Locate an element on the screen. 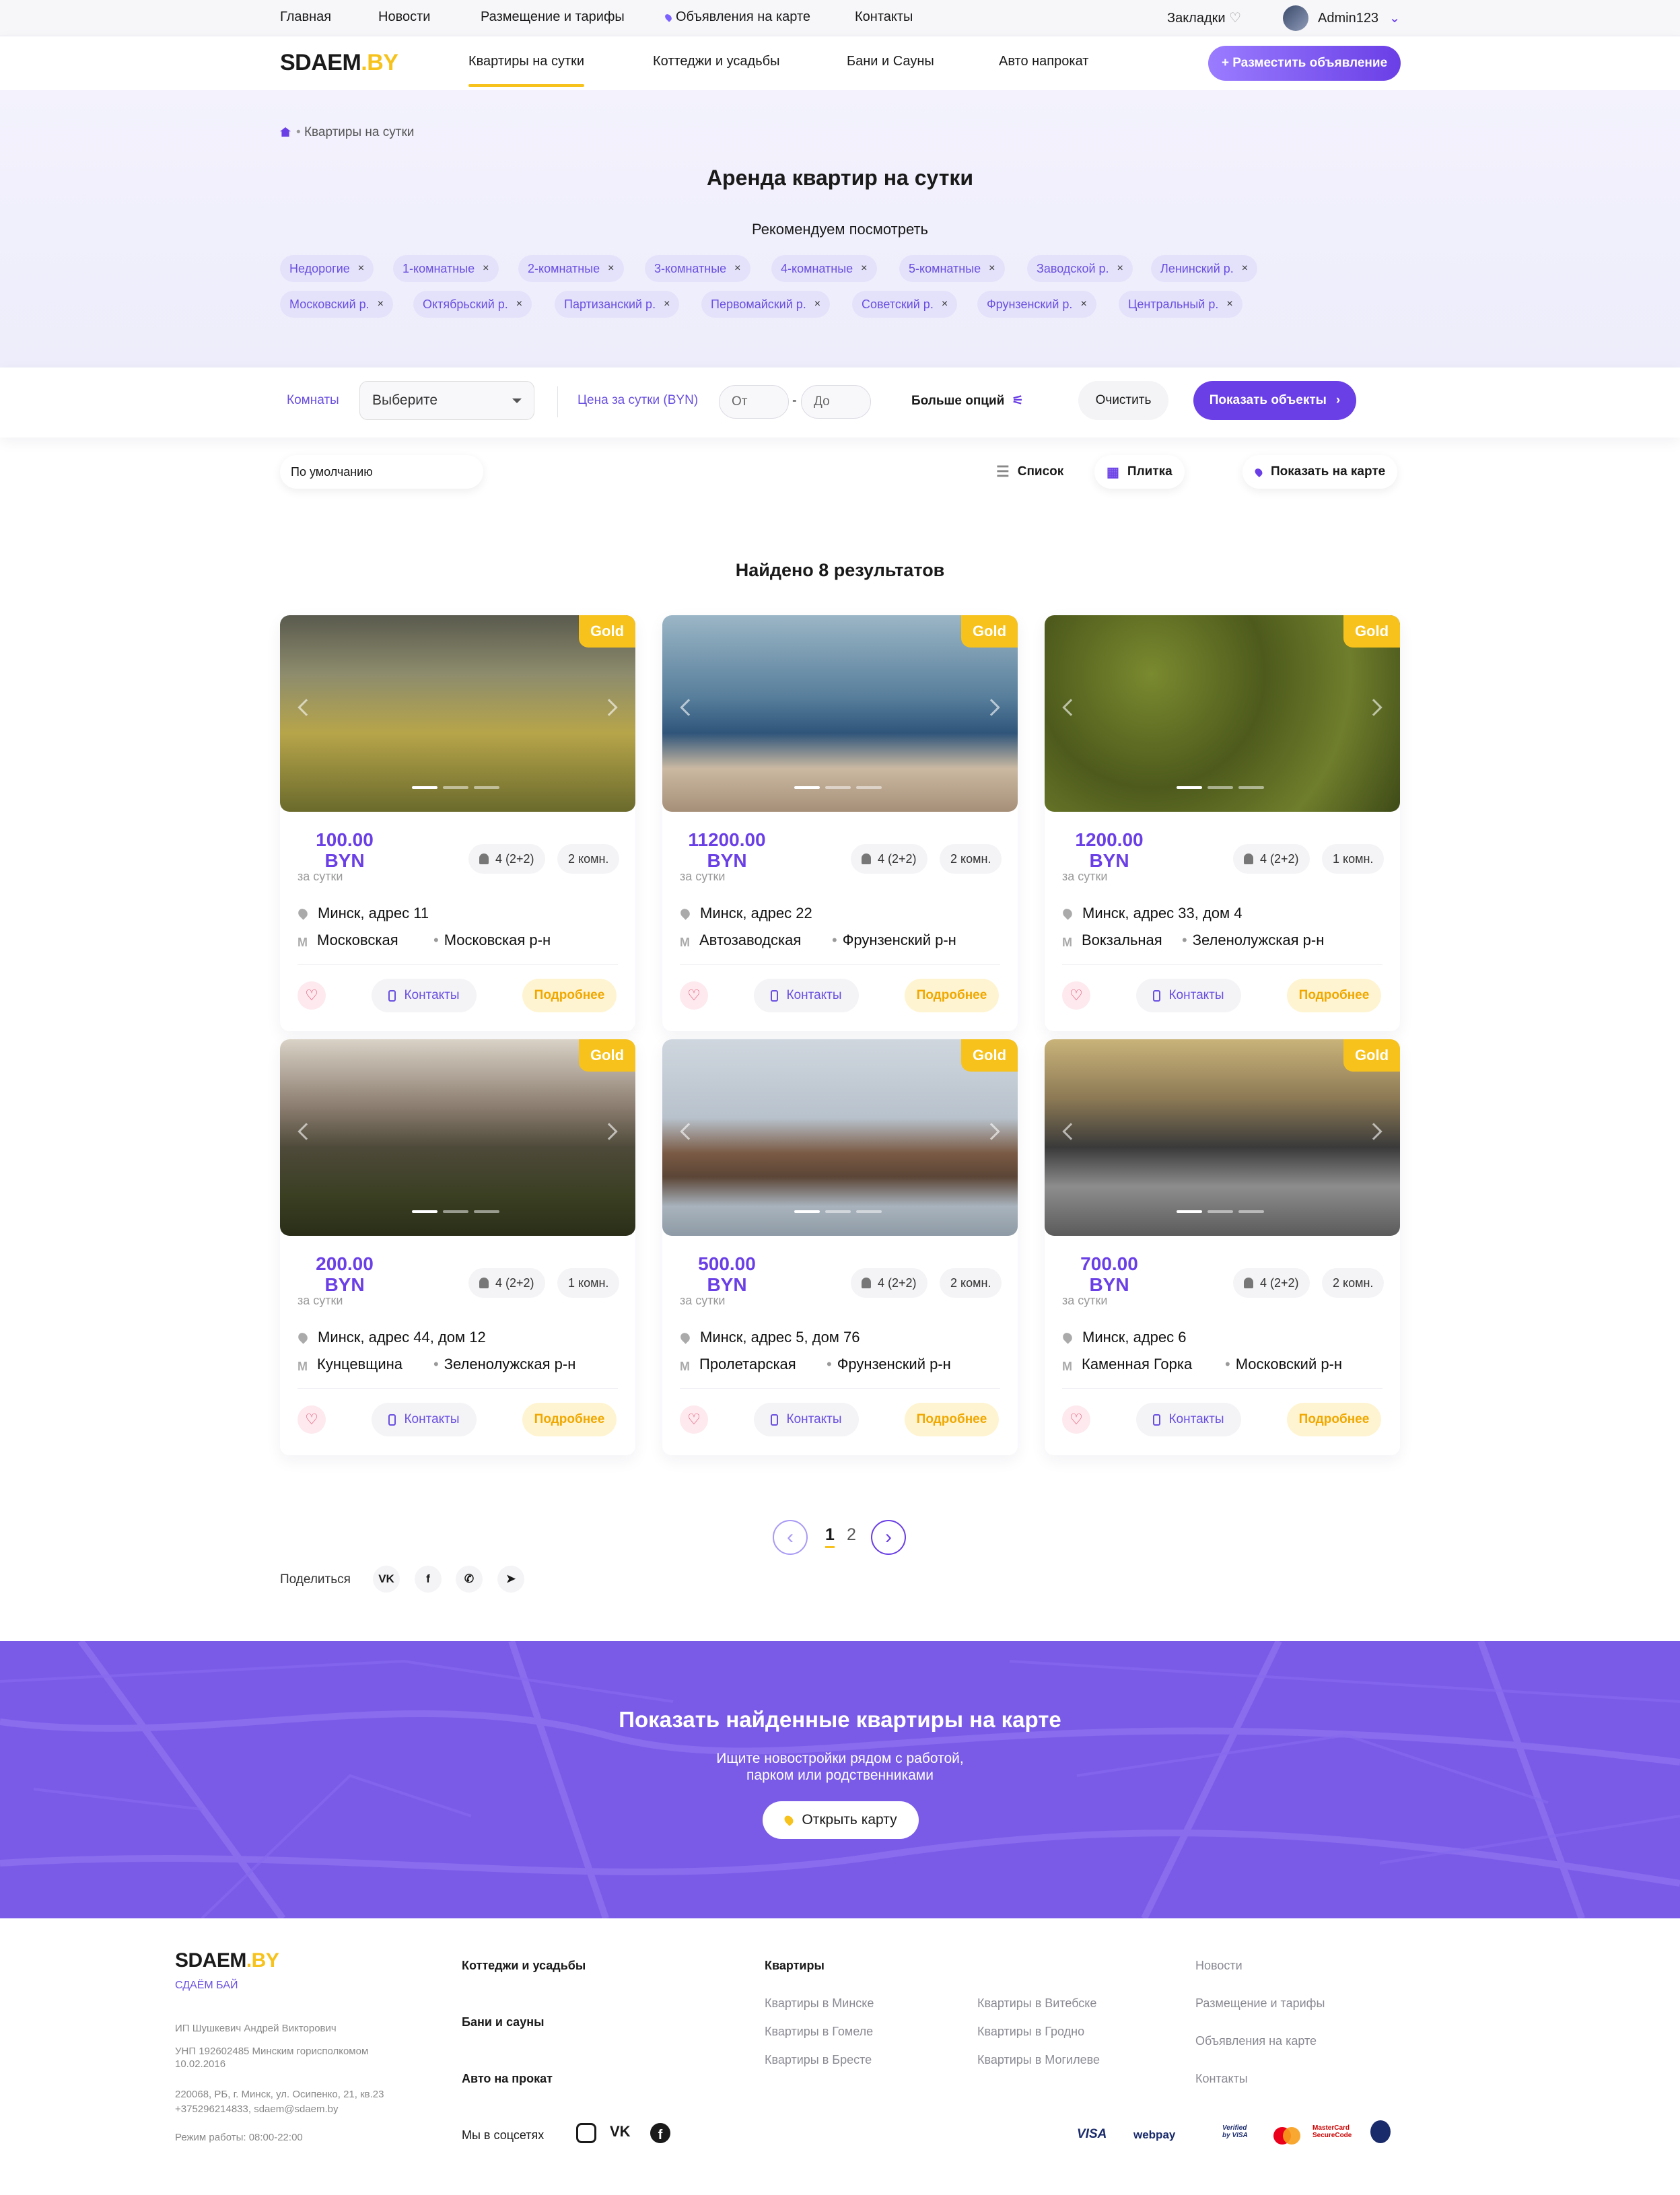 This screenshot has width=1680, height=2195. chip-filter: 2-комнатные × is located at coordinates (571, 268).